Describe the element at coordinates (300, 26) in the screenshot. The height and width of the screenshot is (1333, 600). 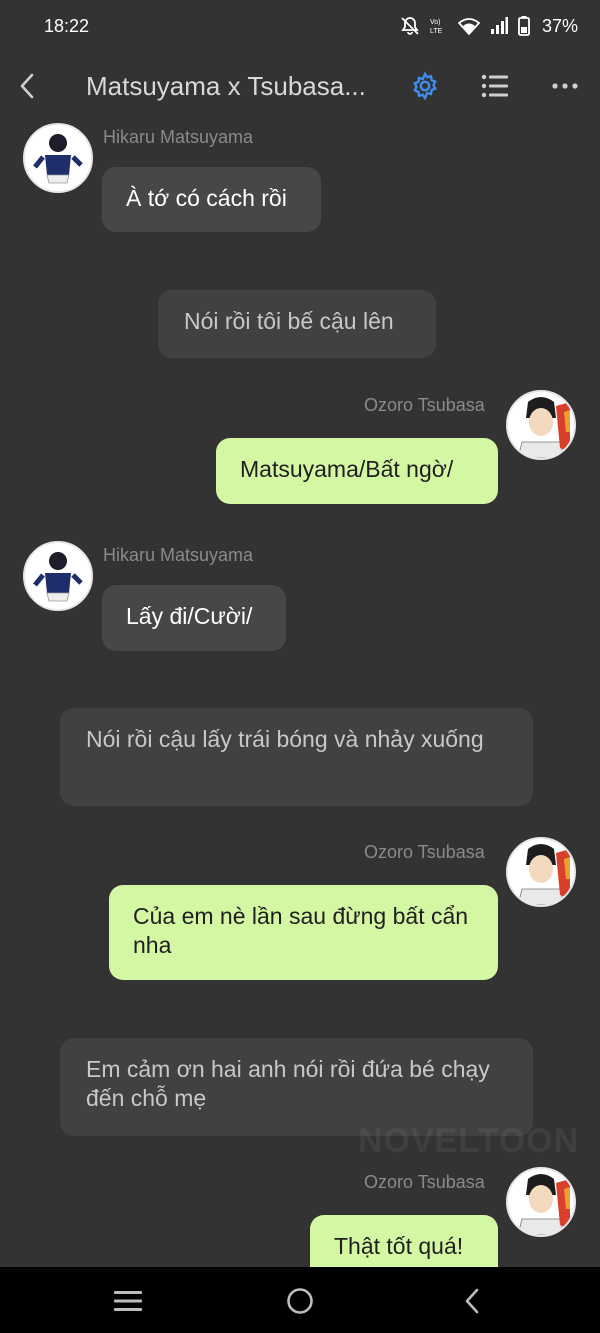
I see `status-bar: 18:22 Vo) LTE 37%` at that location.